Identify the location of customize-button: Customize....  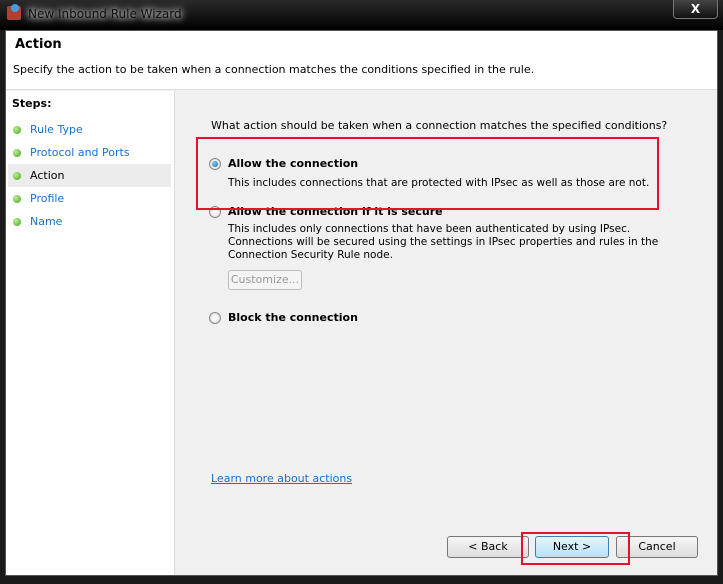
(265, 280).